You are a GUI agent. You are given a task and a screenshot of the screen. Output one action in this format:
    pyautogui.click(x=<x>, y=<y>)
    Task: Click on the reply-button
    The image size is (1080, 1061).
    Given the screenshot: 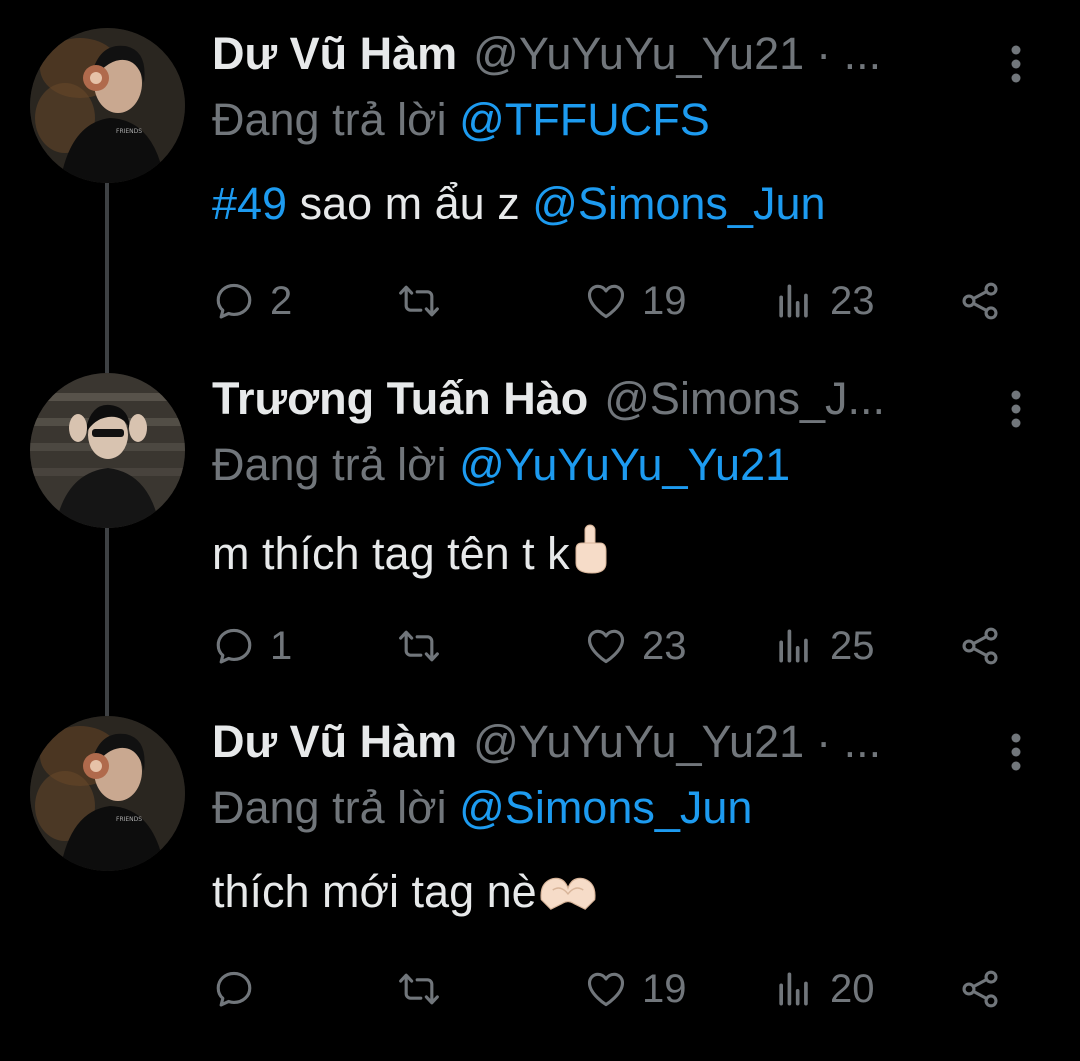 What is the action you would take?
    pyautogui.click(x=241, y=989)
    